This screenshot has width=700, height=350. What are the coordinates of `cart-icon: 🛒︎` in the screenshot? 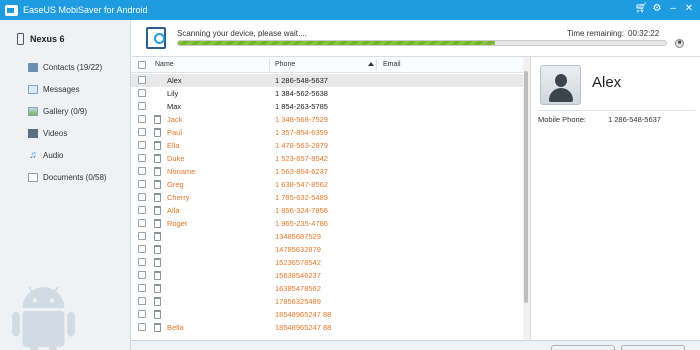 It's located at (641, 9).